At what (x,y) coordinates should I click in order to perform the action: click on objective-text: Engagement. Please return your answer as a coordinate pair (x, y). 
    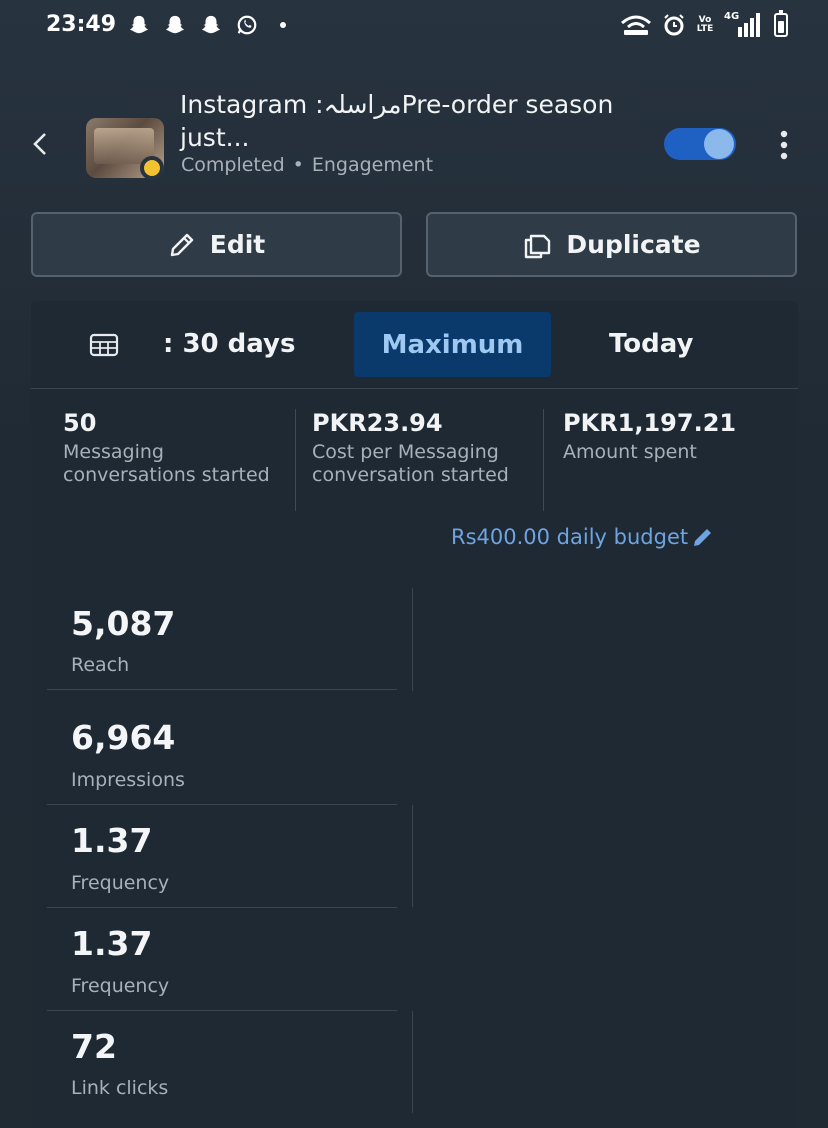
    Looking at the image, I should click on (372, 165).